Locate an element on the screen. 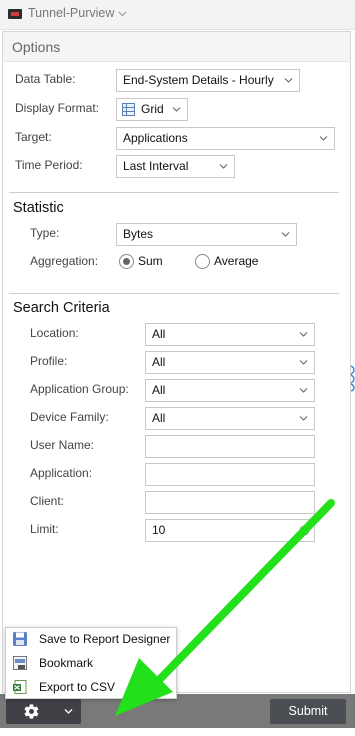 The height and width of the screenshot is (736, 355). actions-menu-button is located at coordinates (43, 711).